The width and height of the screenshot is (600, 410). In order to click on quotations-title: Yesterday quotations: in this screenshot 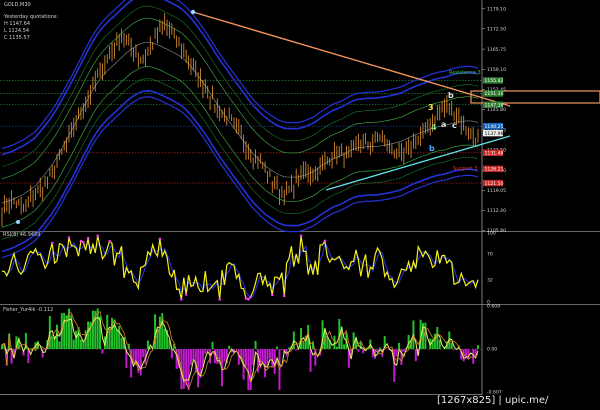, I will do `click(30, 17)`.